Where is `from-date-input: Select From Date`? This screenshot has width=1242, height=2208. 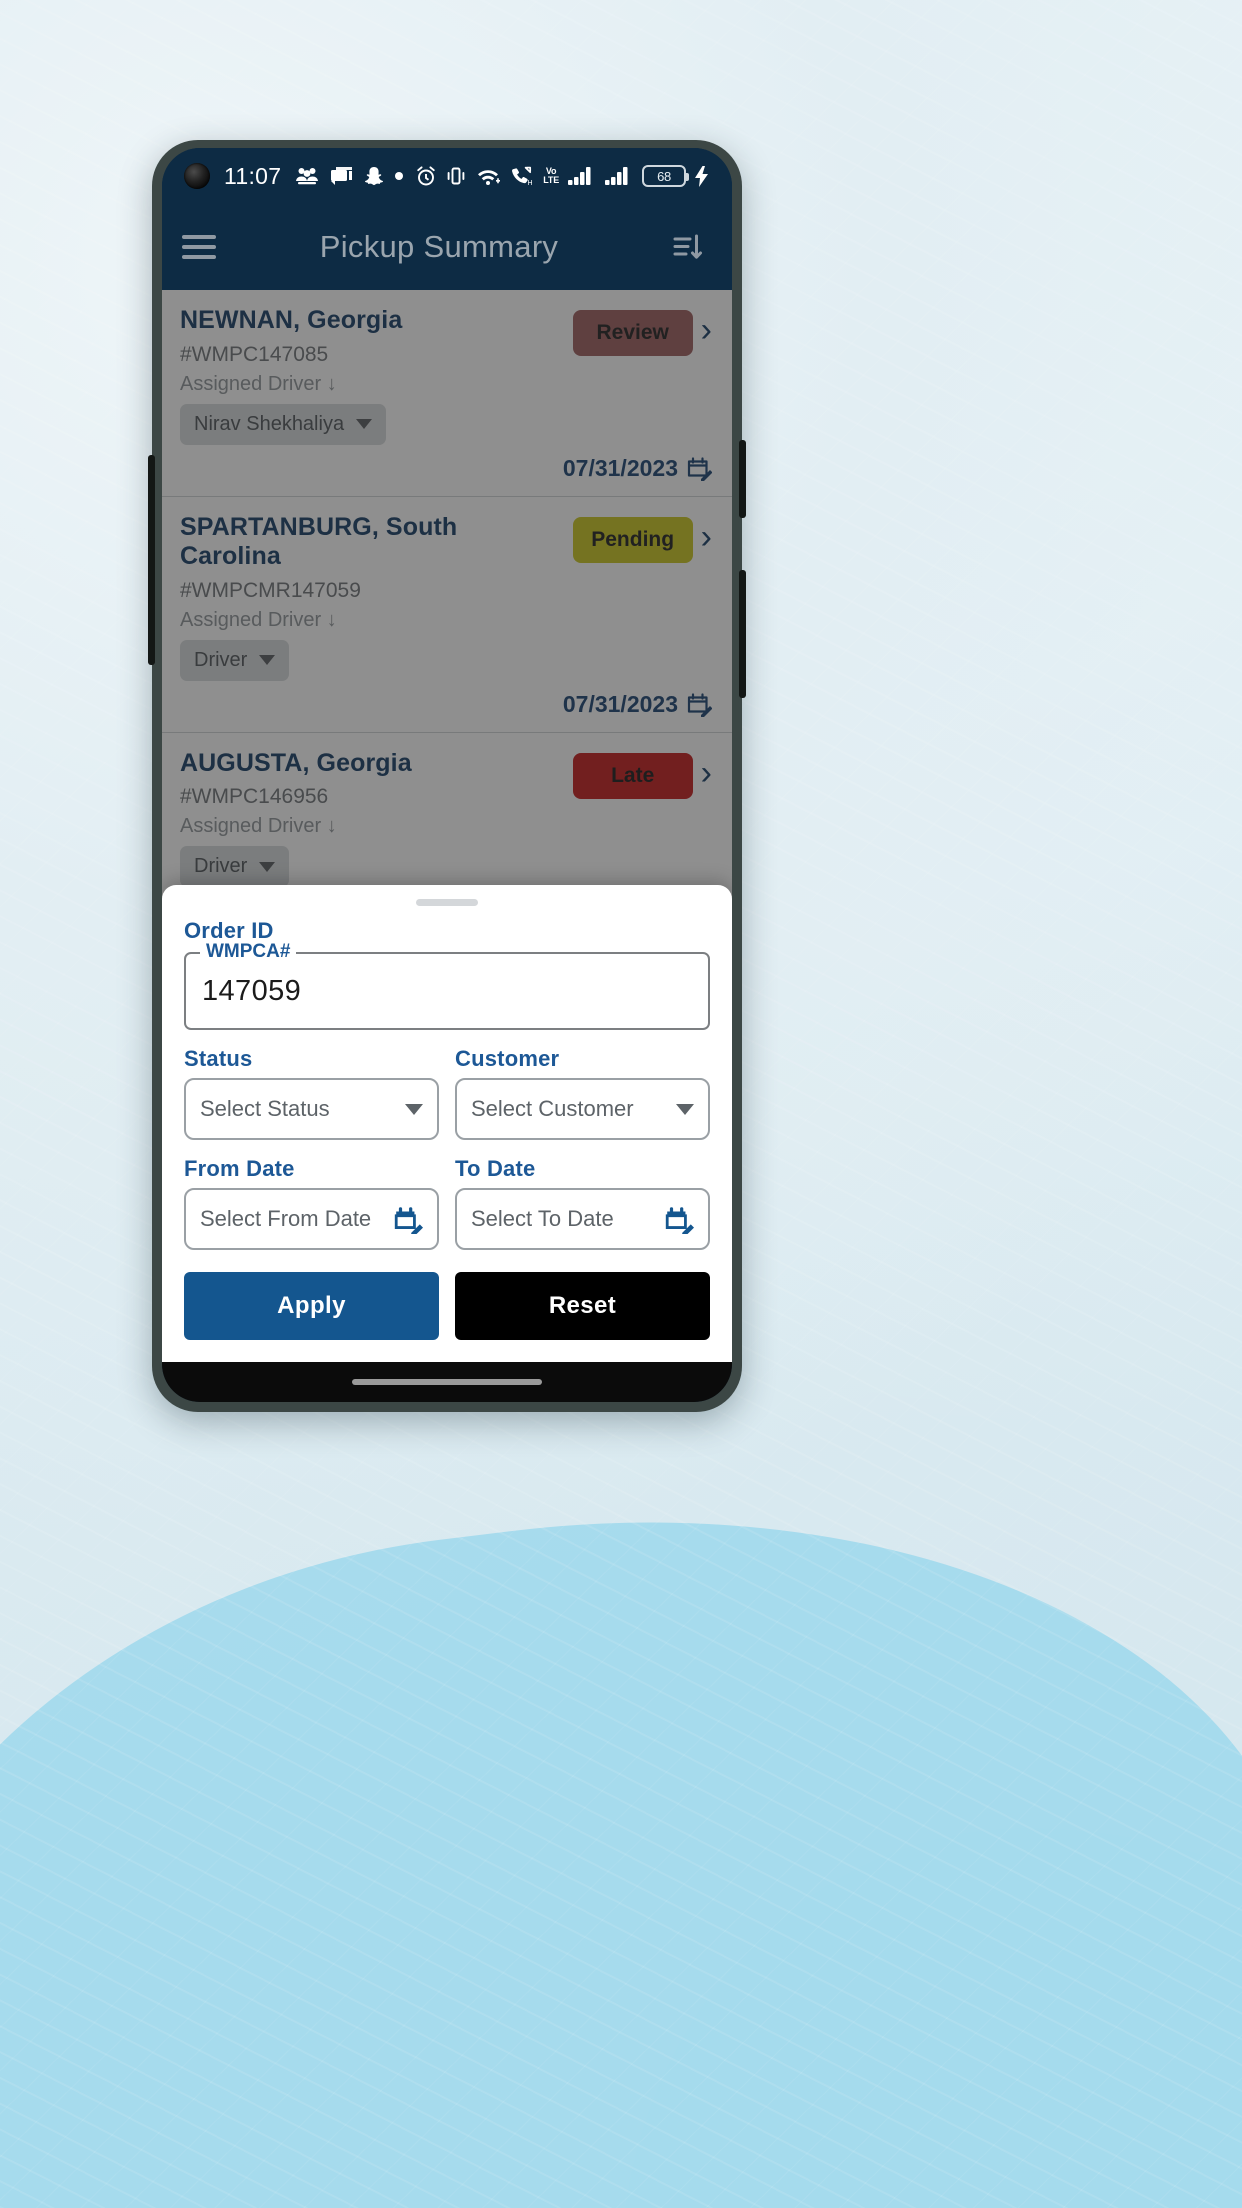 from-date-input: Select From Date is located at coordinates (311, 1219).